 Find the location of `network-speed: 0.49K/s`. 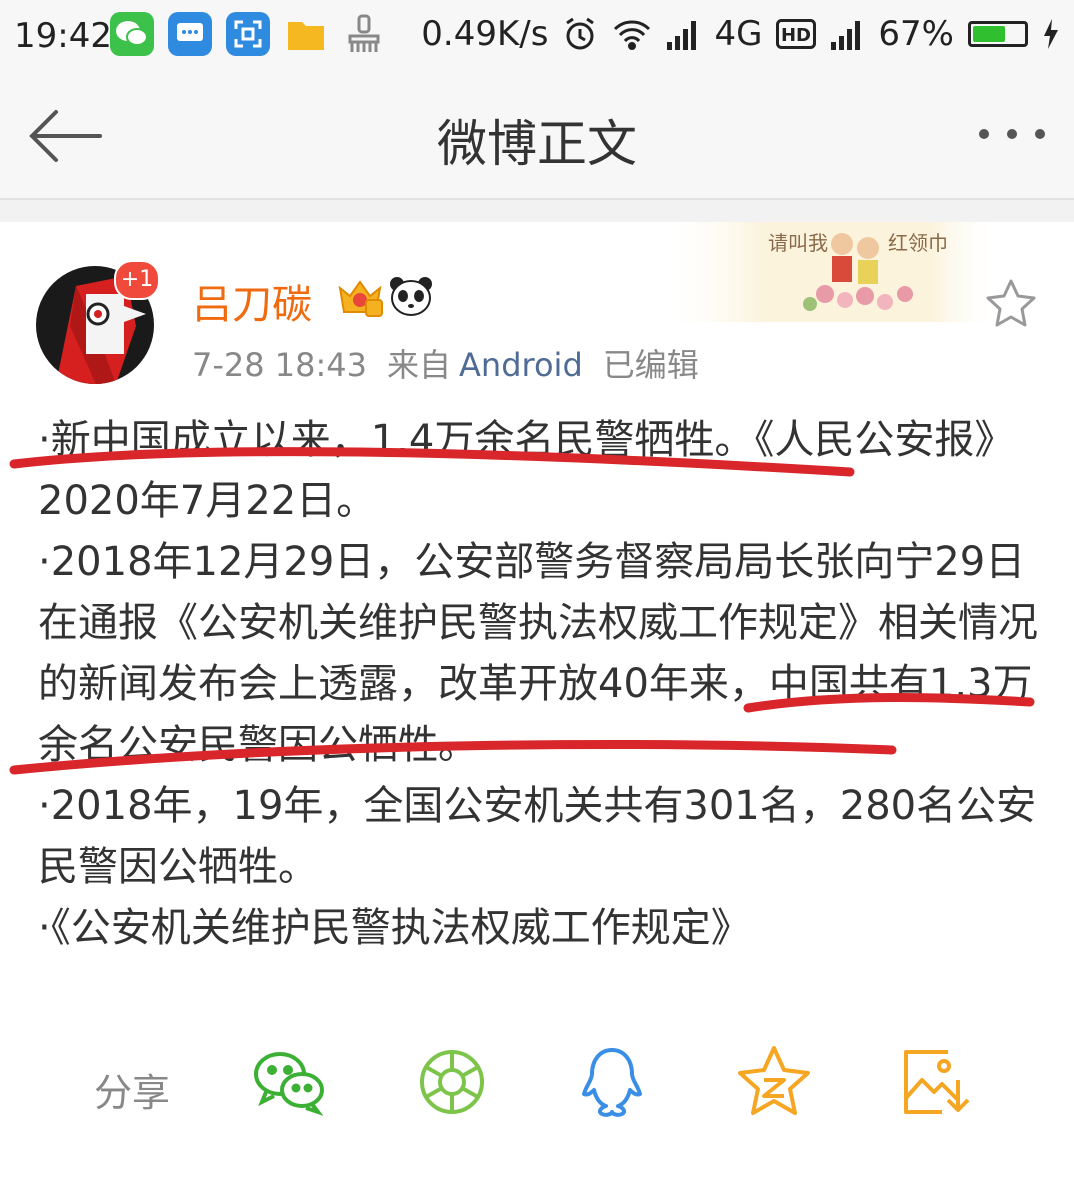

network-speed: 0.49K/s is located at coordinates (485, 34).